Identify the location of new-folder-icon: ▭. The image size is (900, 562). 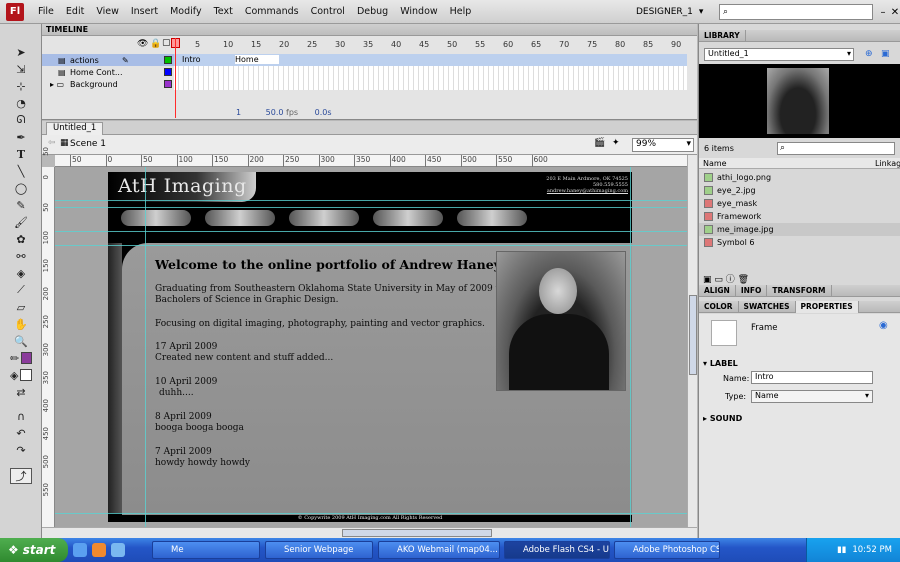
(718, 280).